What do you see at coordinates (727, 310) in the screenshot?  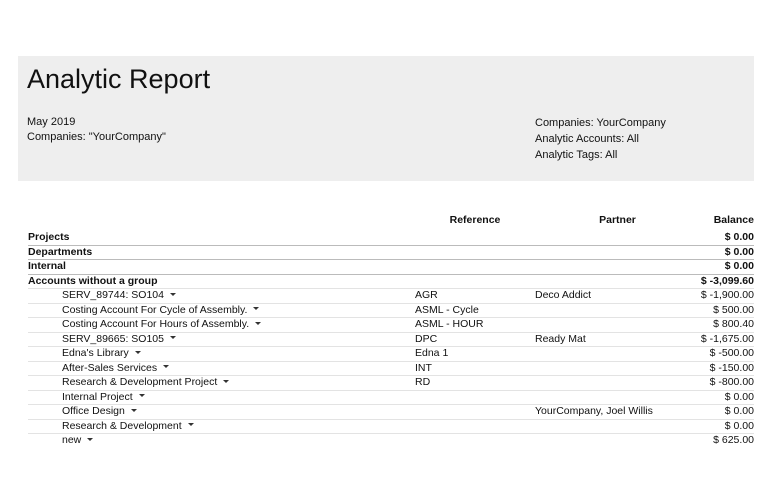 I see `account-balance: $ 500.00` at bounding box center [727, 310].